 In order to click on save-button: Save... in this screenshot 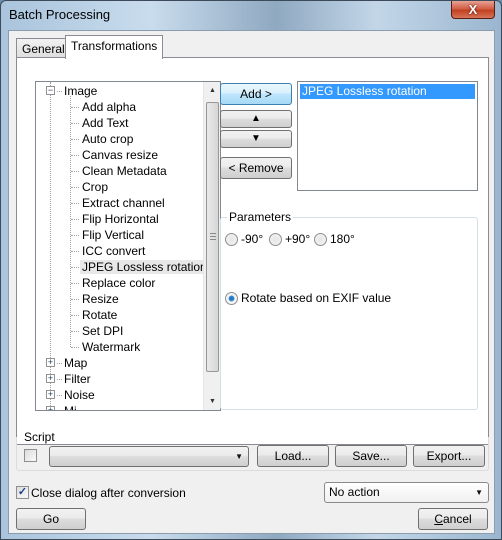, I will do `click(371, 456)`.